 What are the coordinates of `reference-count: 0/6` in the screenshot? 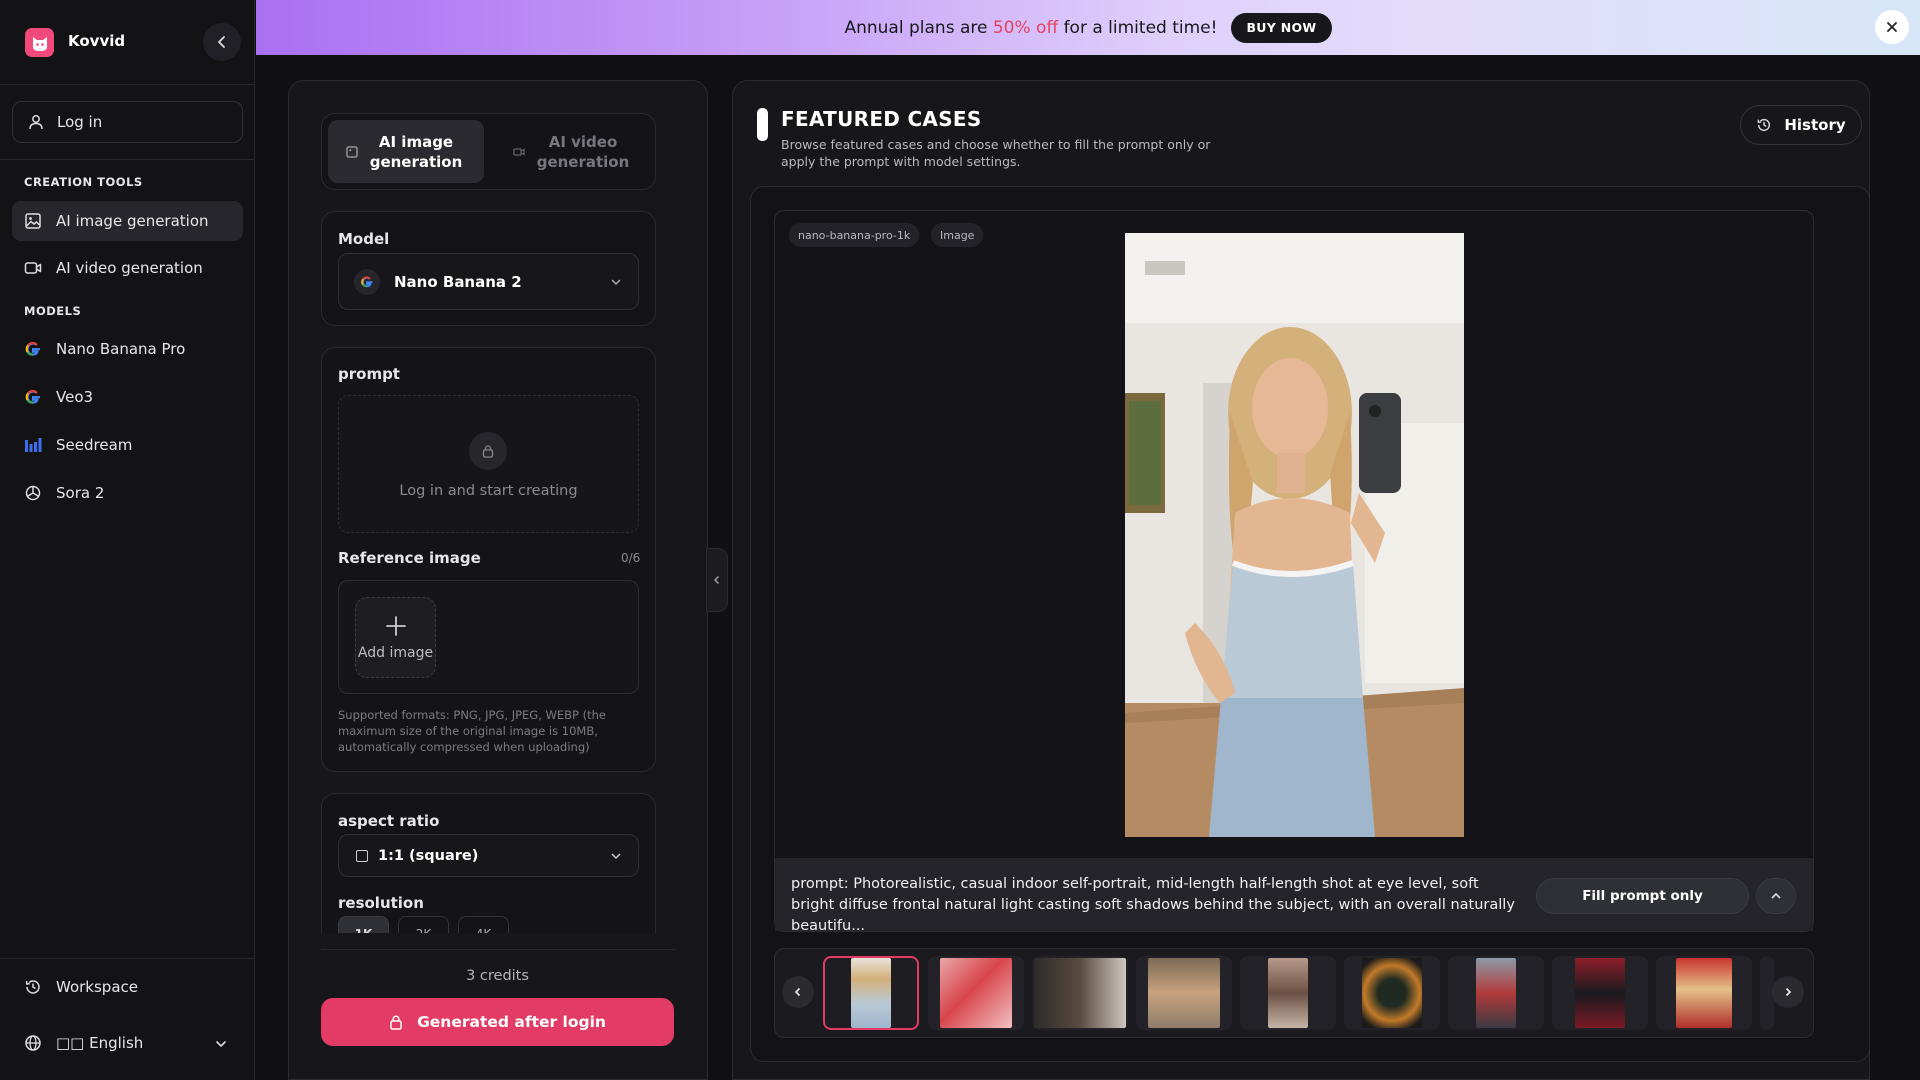 It's located at (631, 558).